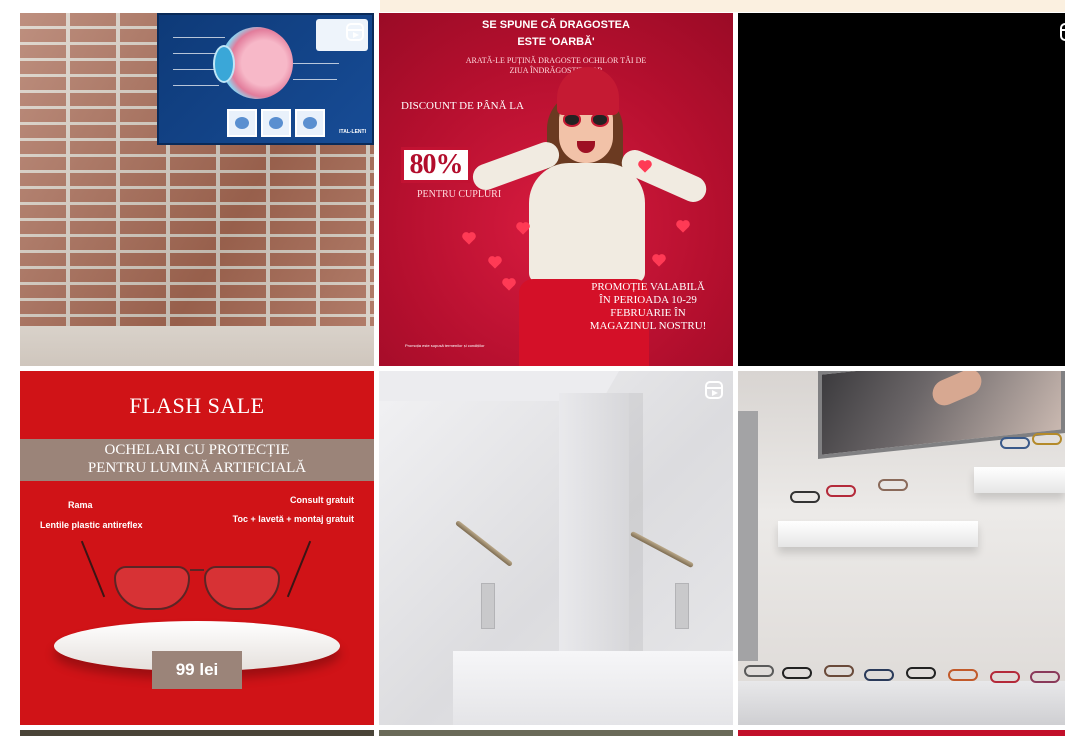  Describe the element at coordinates (748, 536) in the screenshot. I see `store-wall` at that location.